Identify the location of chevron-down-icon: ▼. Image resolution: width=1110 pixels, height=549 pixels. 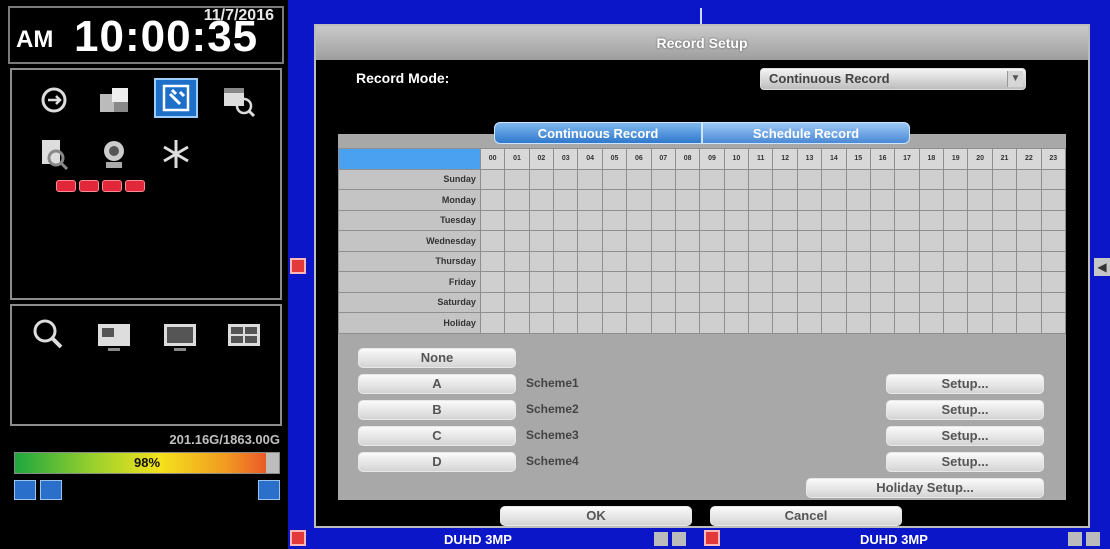
(1015, 79).